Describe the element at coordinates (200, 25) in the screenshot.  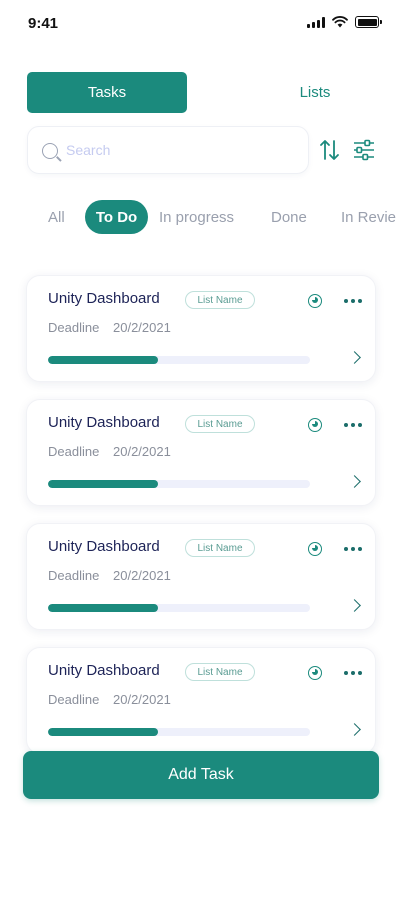
I see `status-bar: 9:41` at that location.